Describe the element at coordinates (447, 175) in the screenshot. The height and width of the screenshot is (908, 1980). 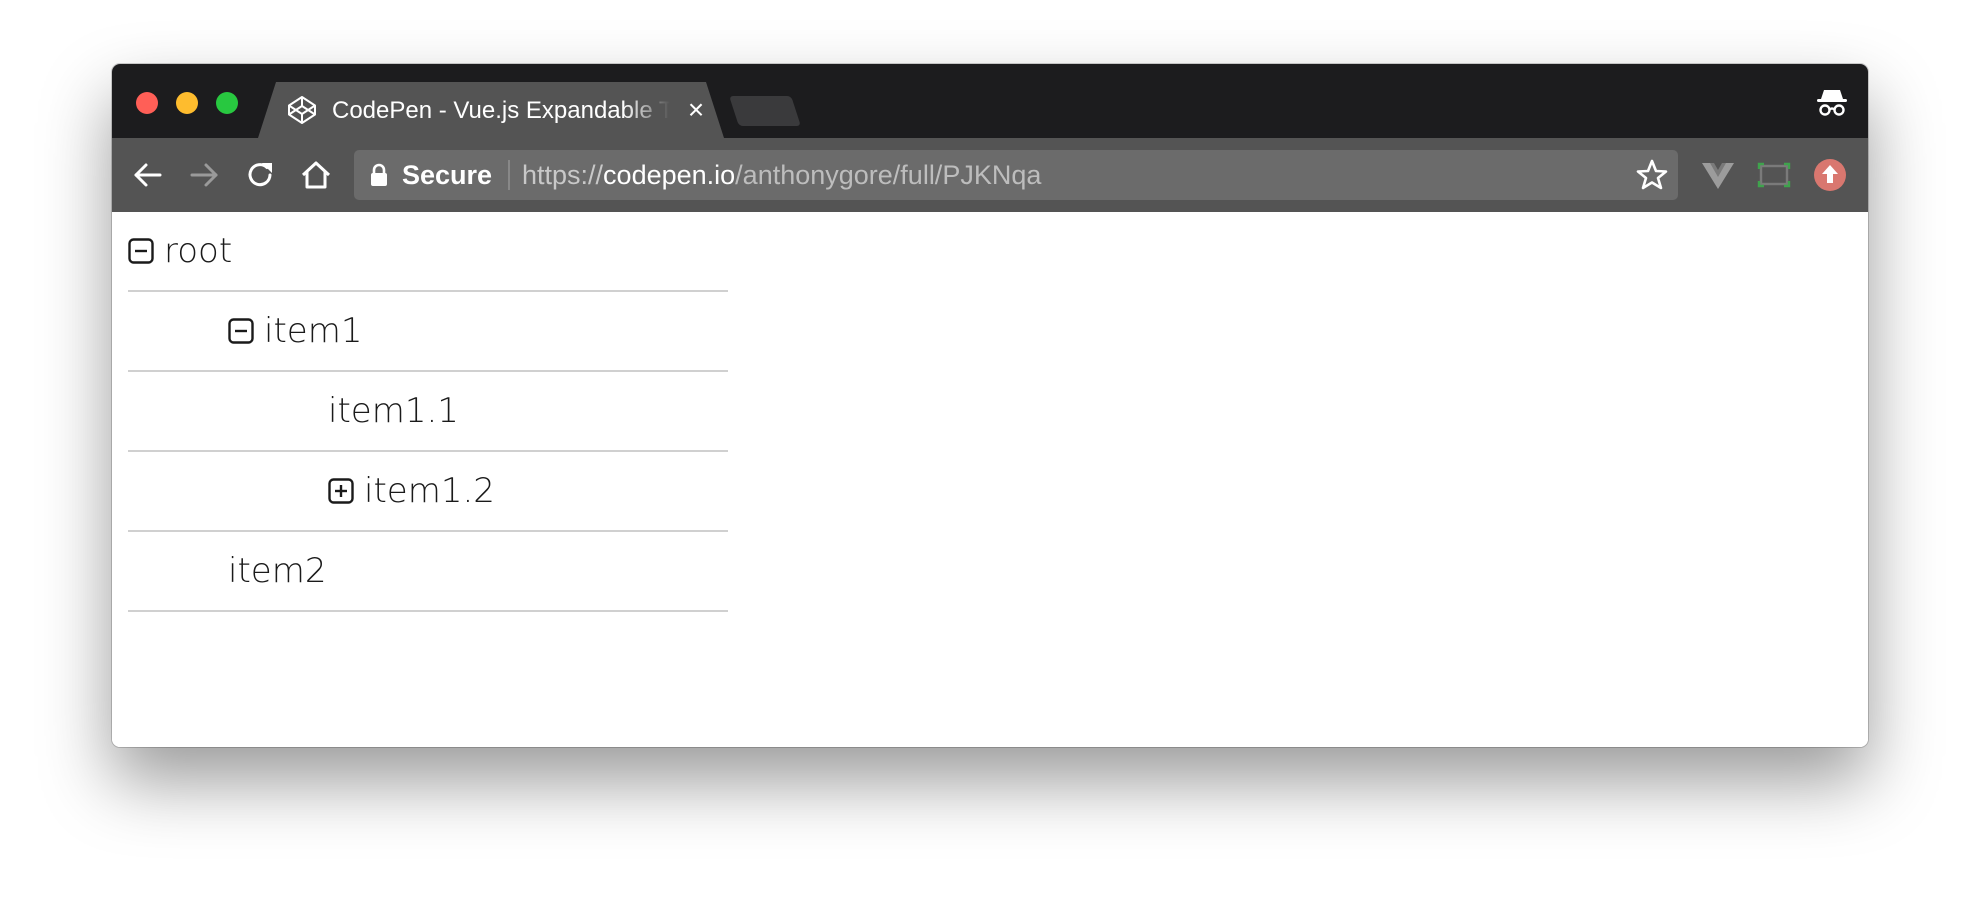
I see `secure-label: Secure` at that location.